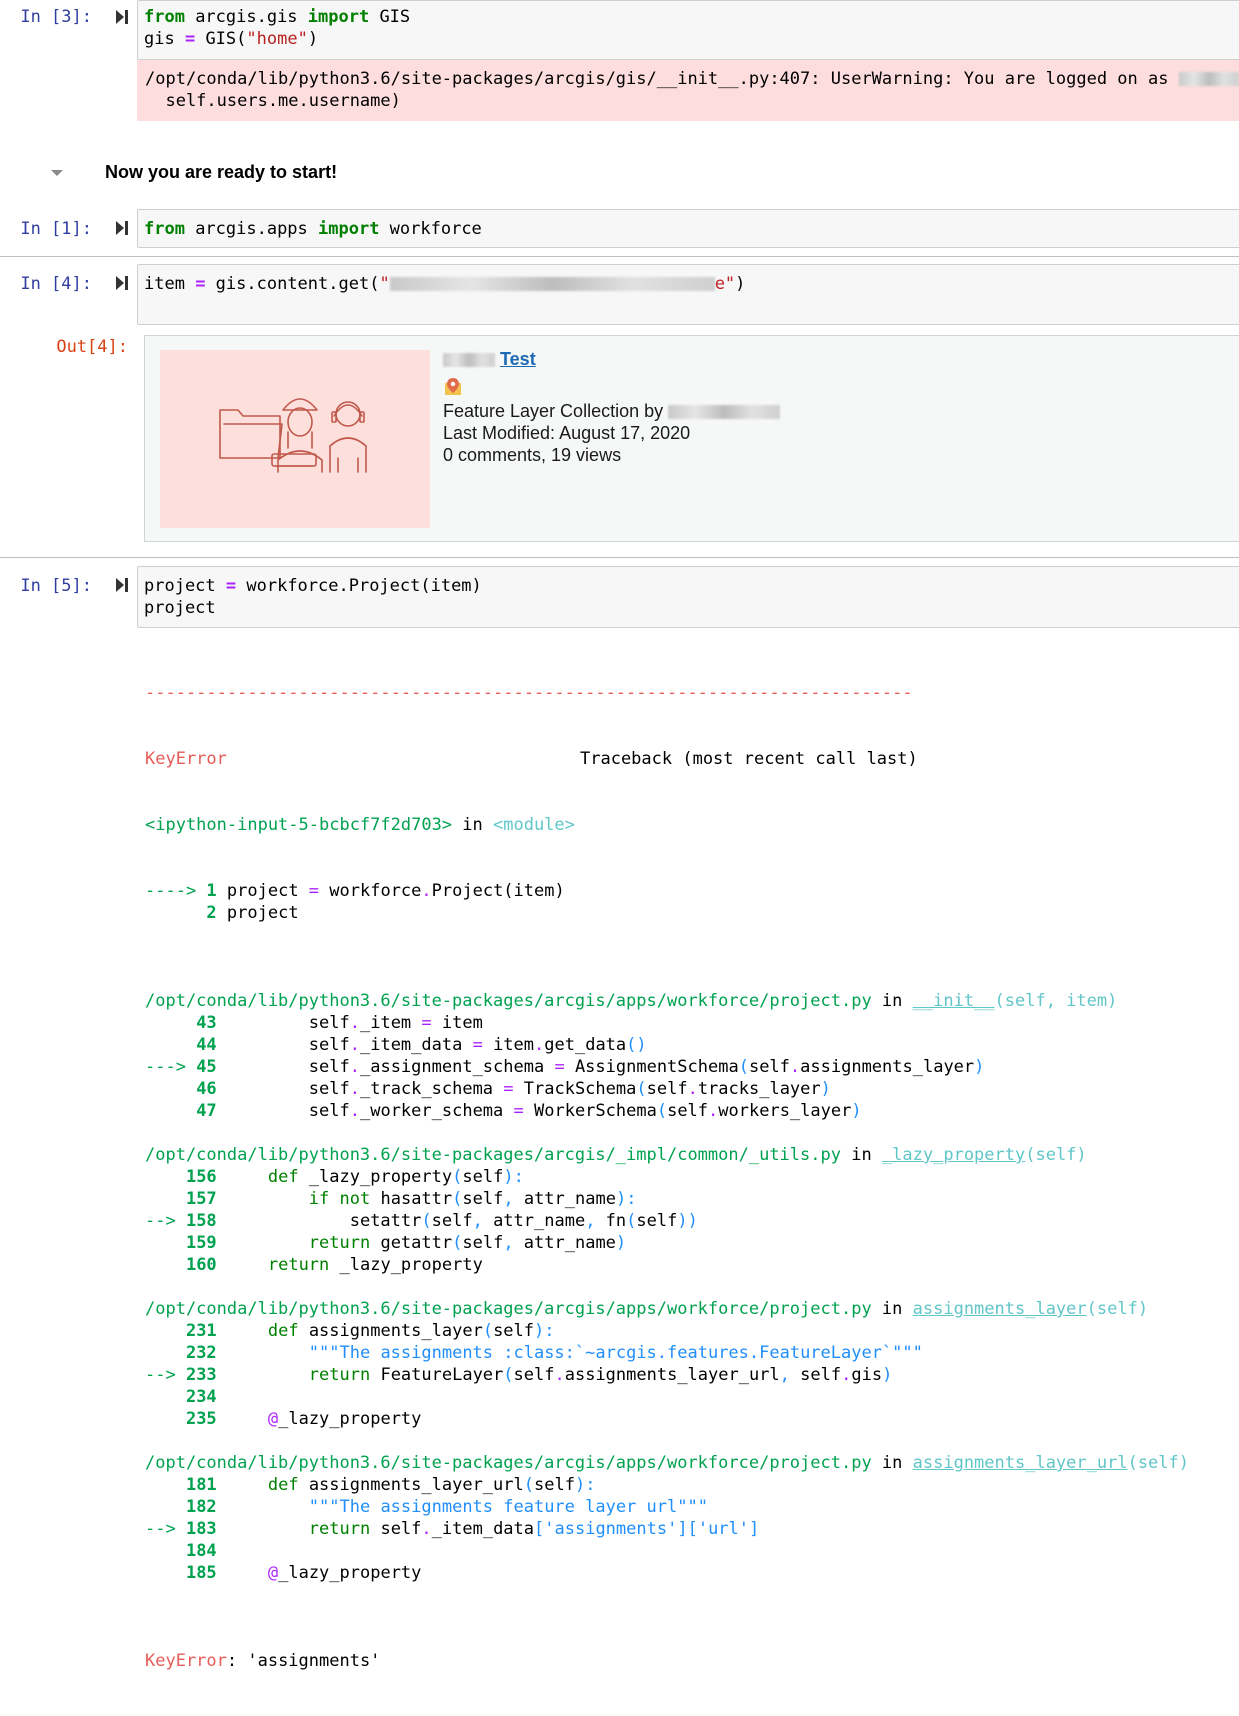 The image size is (1239, 1716). I want to click on output-prompt: Out[4]:, so click(92, 347).